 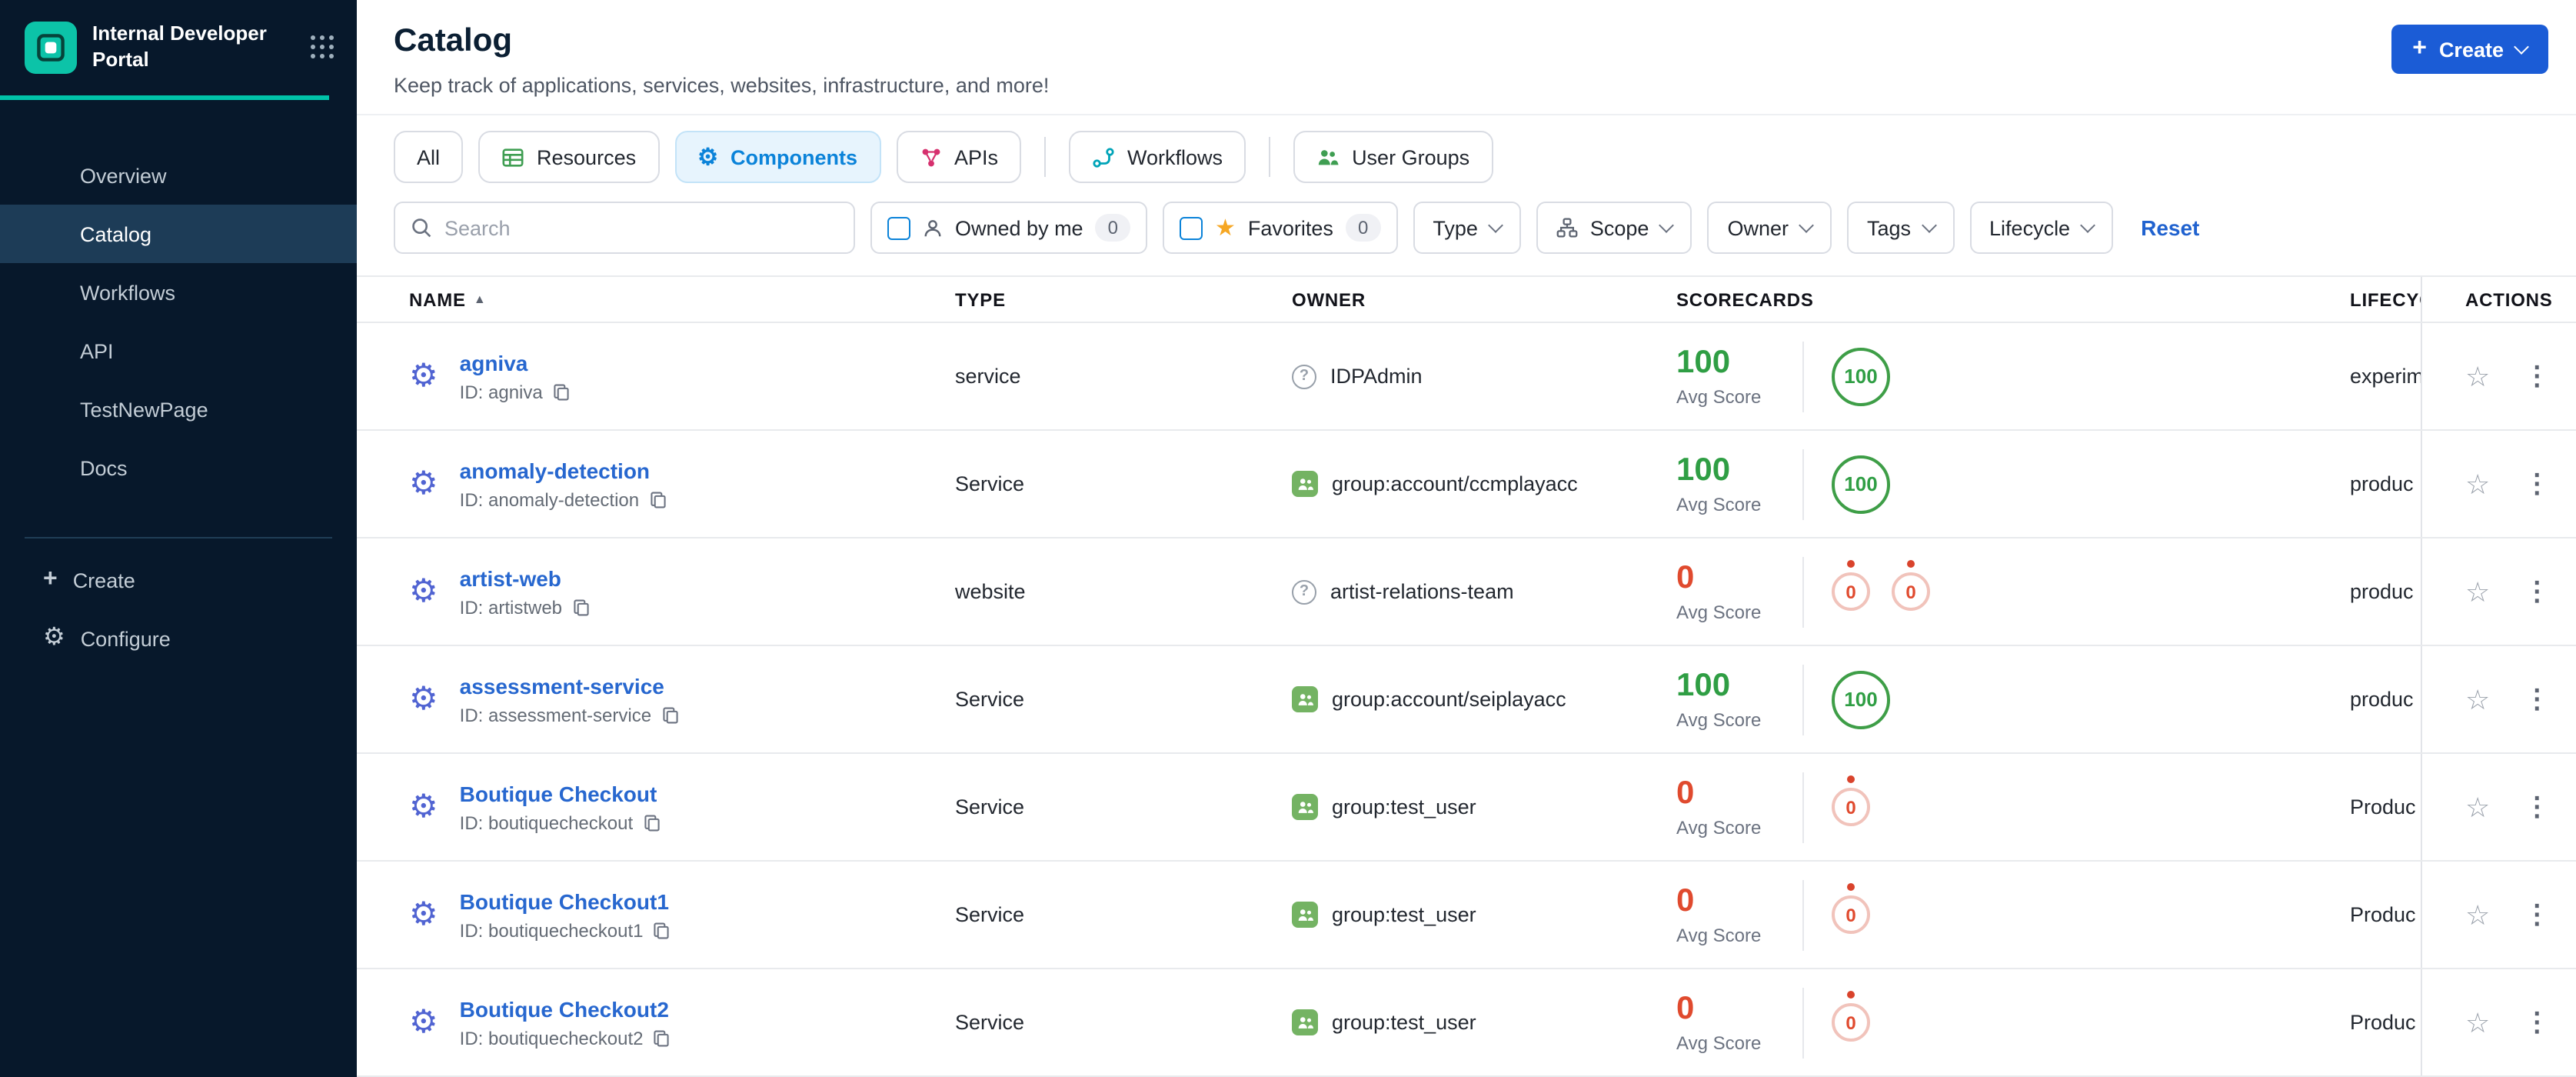 What do you see at coordinates (178, 409) in the screenshot?
I see `sidebar-item-testnewpage: TestNewPage` at bounding box center [178, 409].